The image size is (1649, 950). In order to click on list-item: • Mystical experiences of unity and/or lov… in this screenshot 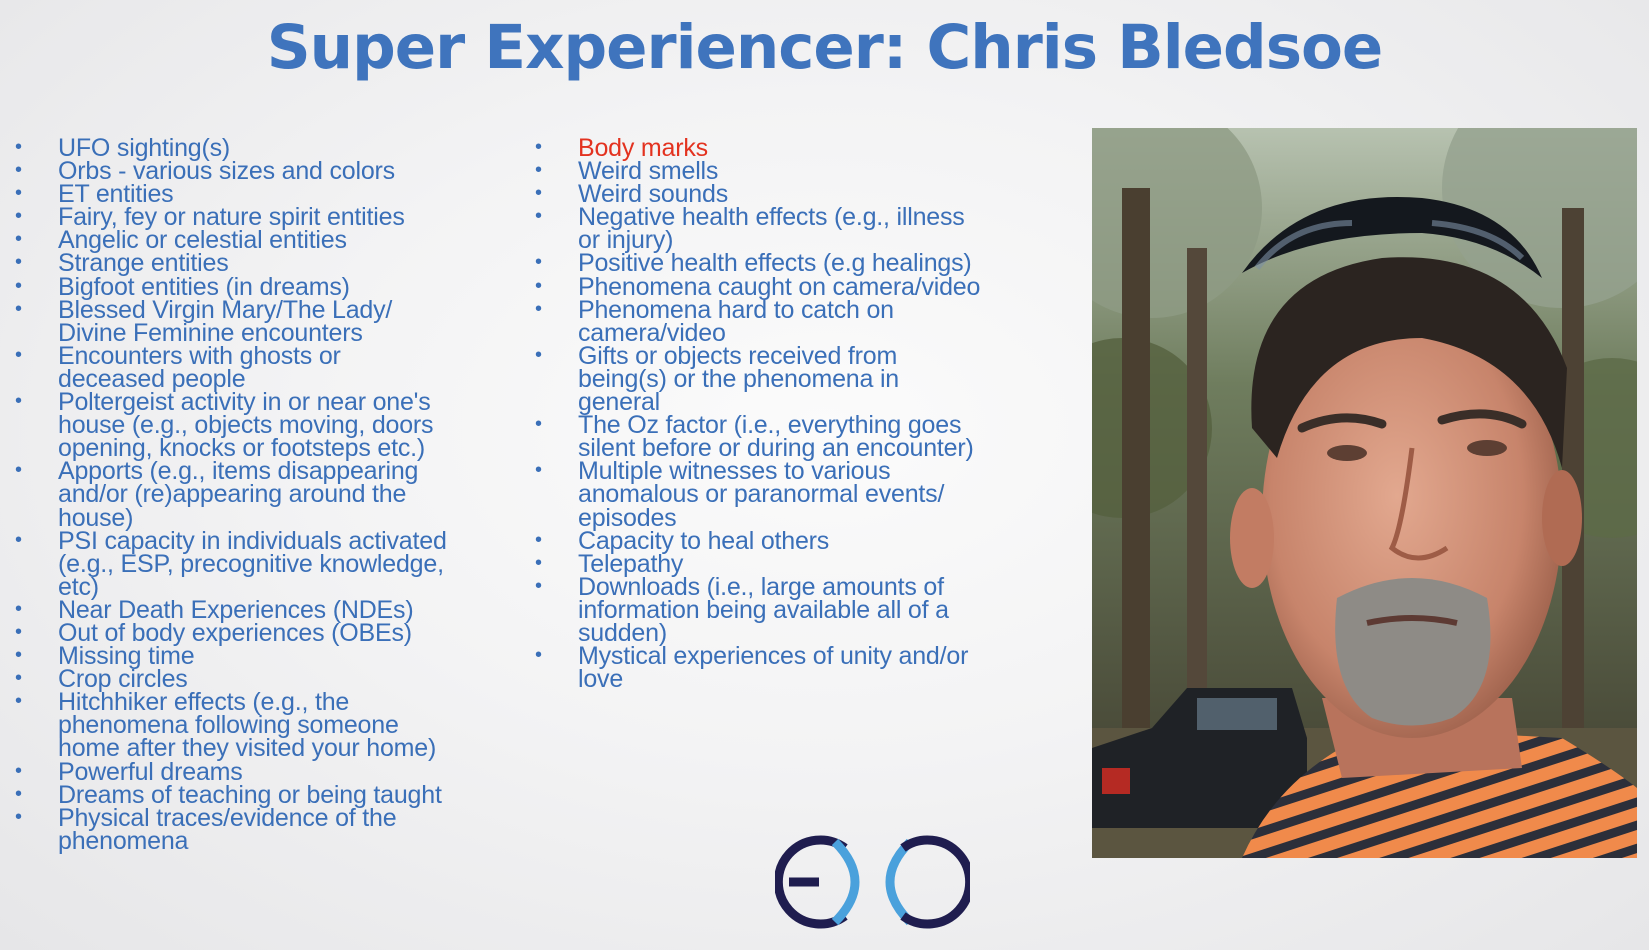, I will do `click(790, 668)`.